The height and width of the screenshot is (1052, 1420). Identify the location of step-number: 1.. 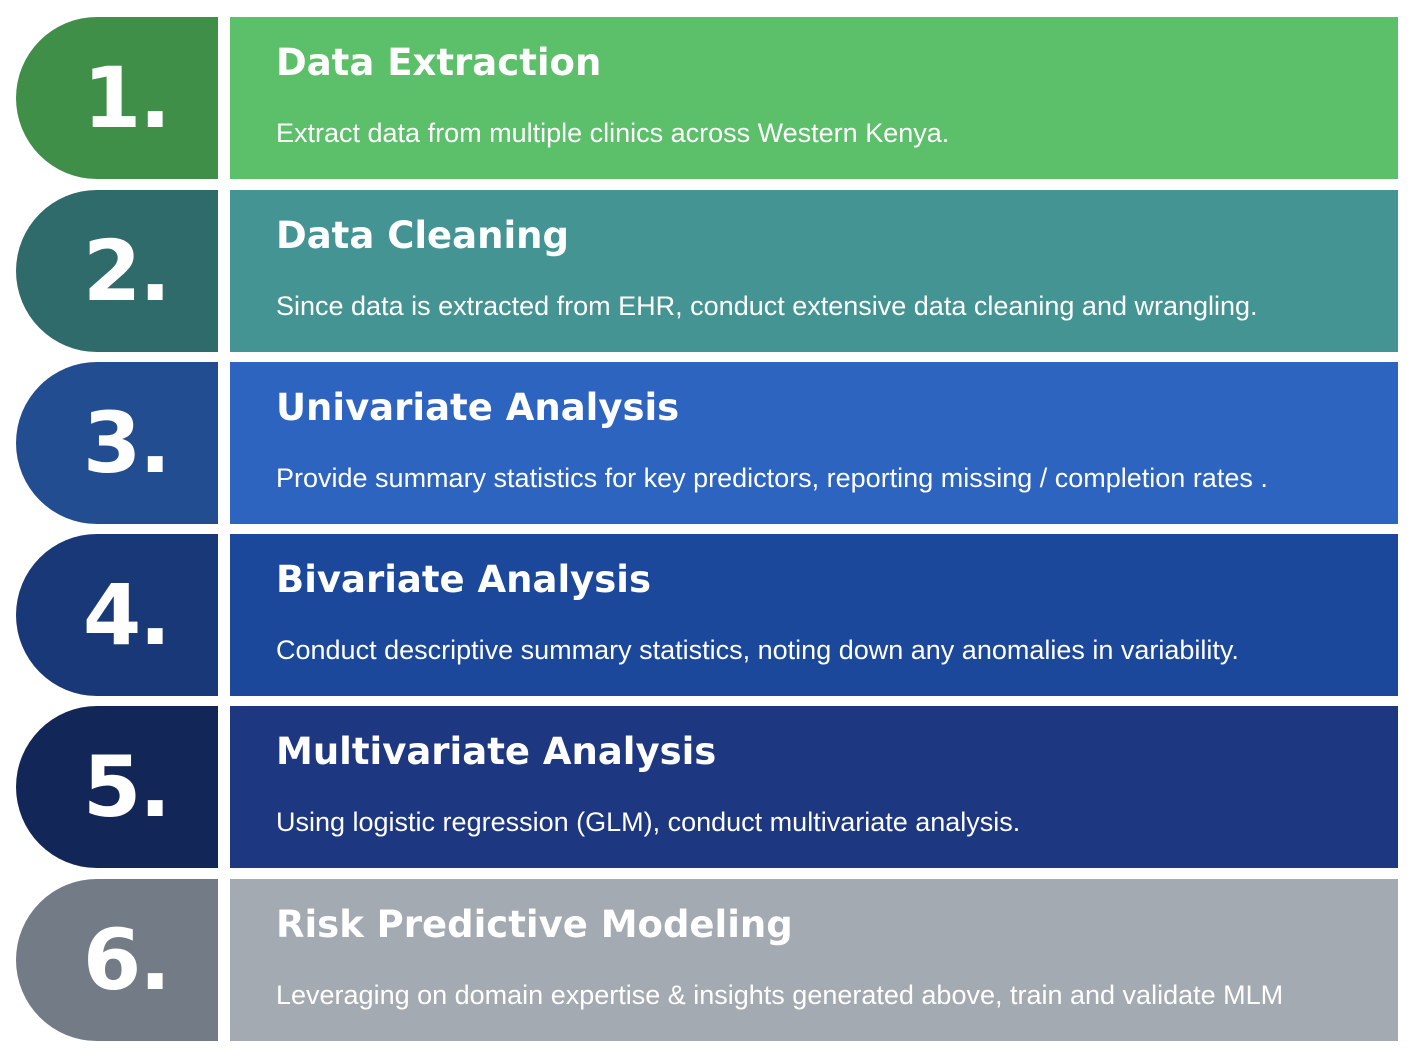
(126, 98).